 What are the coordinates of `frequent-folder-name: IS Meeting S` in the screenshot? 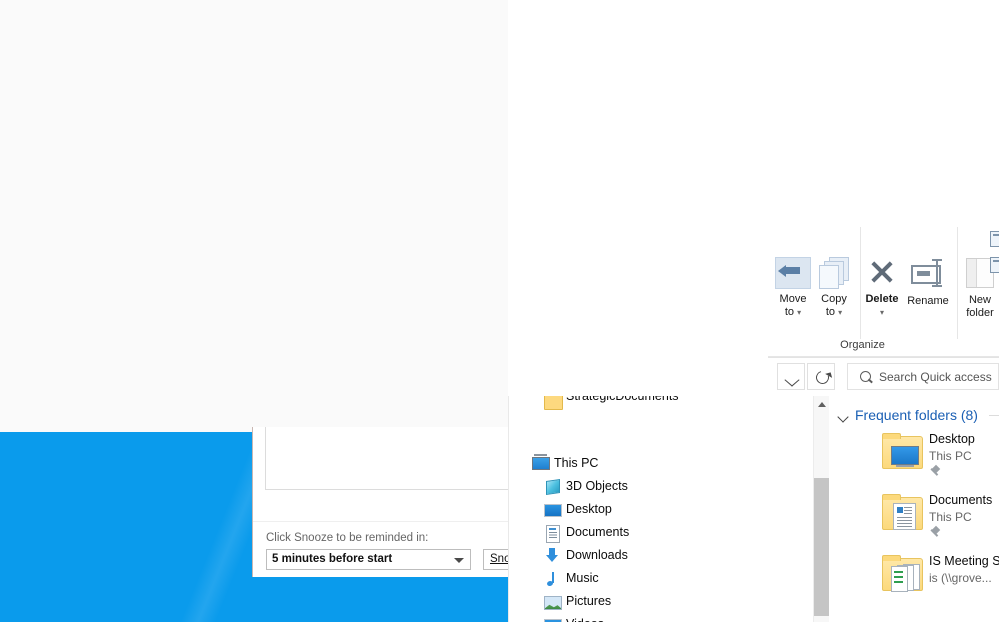 It's located at (964, 561).